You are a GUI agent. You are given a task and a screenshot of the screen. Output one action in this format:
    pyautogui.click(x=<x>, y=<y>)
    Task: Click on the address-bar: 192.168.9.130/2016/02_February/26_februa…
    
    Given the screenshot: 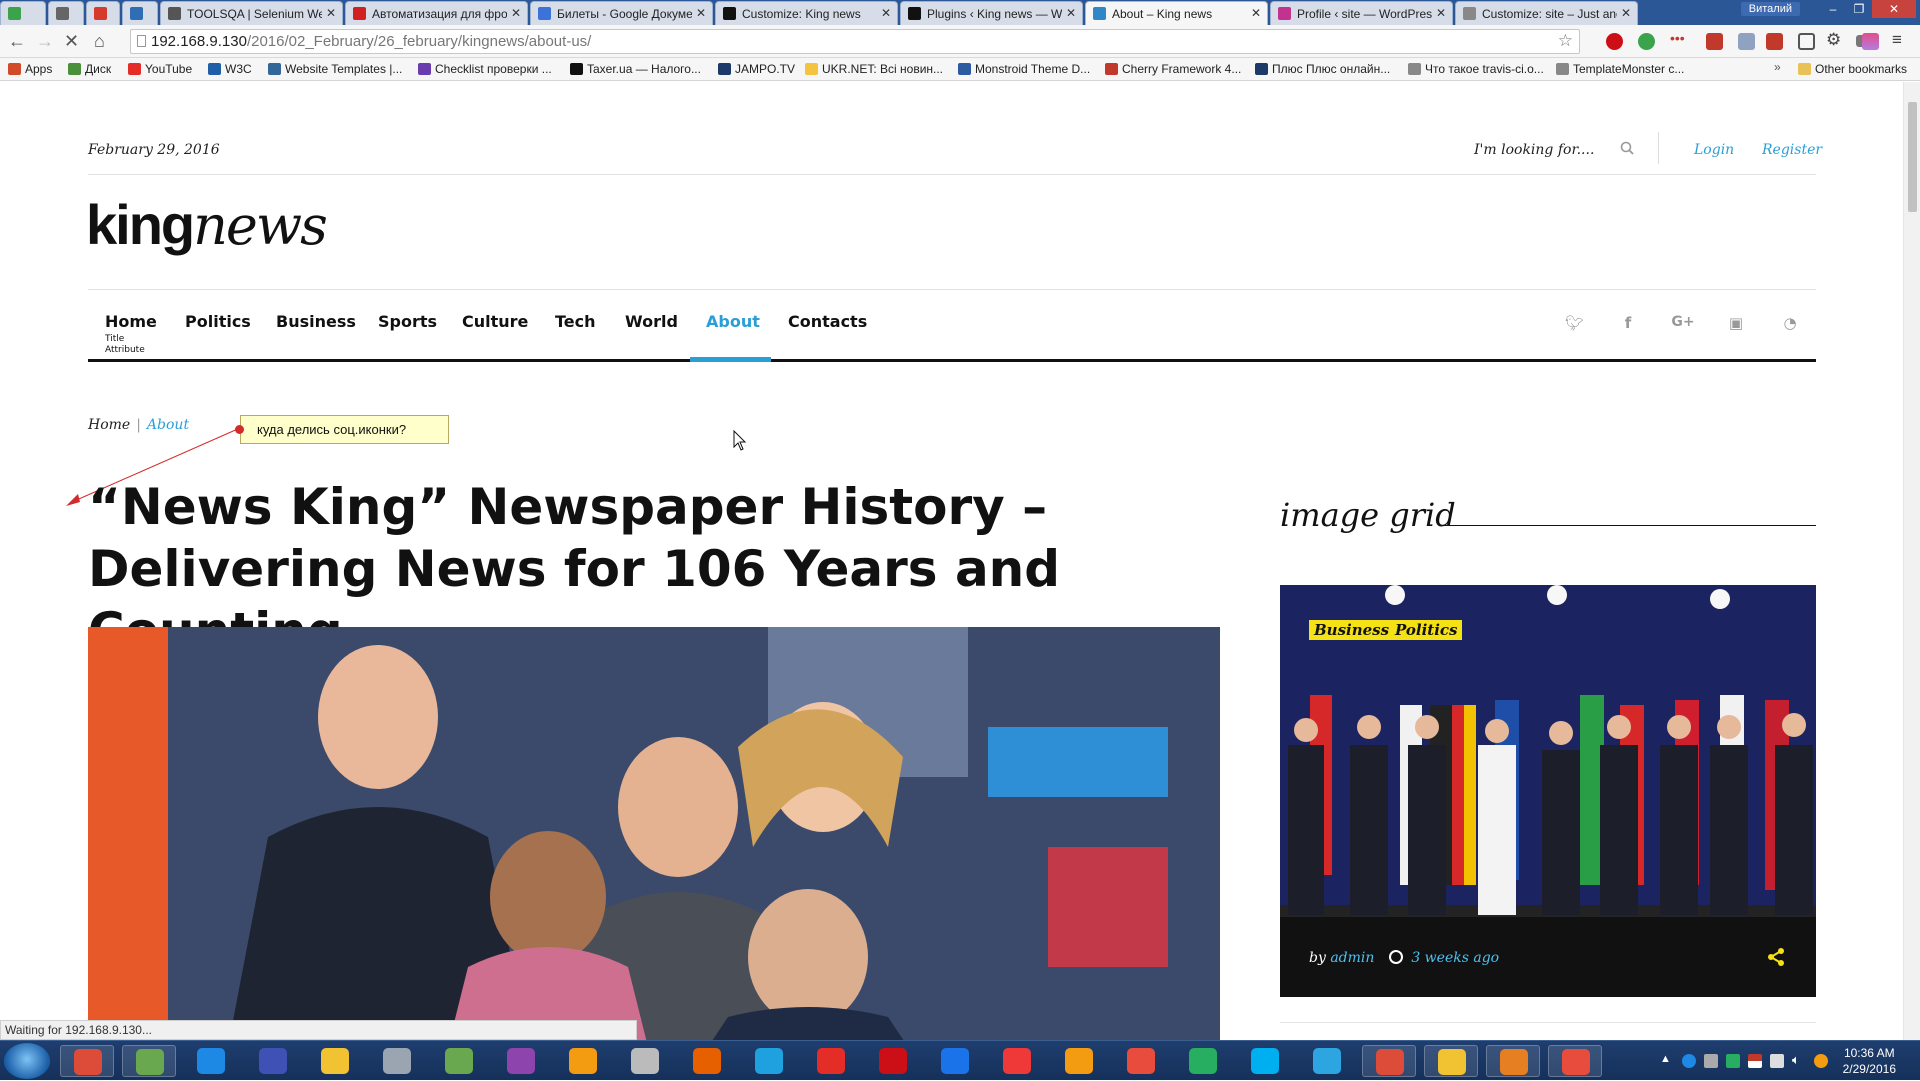 What is the action you would take?
    pyautogui.click(x=855, y=41)
    